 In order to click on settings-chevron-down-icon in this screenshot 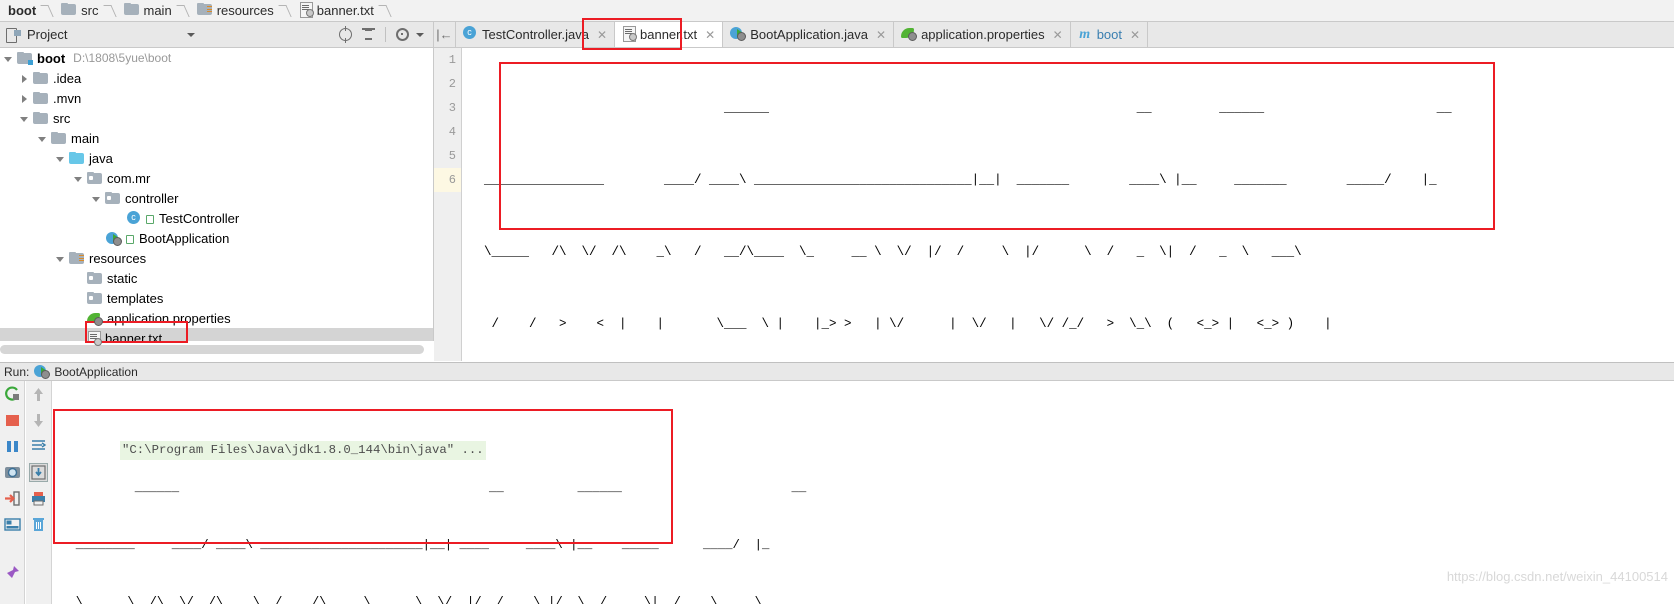, I will do `click(420, 34)`.